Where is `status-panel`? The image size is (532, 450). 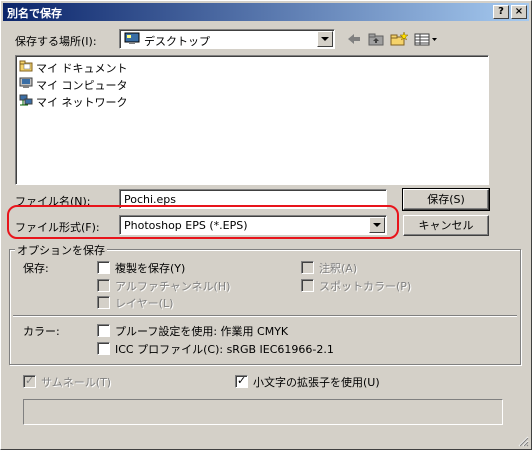
status-panel is located at coordinates (263, 412).